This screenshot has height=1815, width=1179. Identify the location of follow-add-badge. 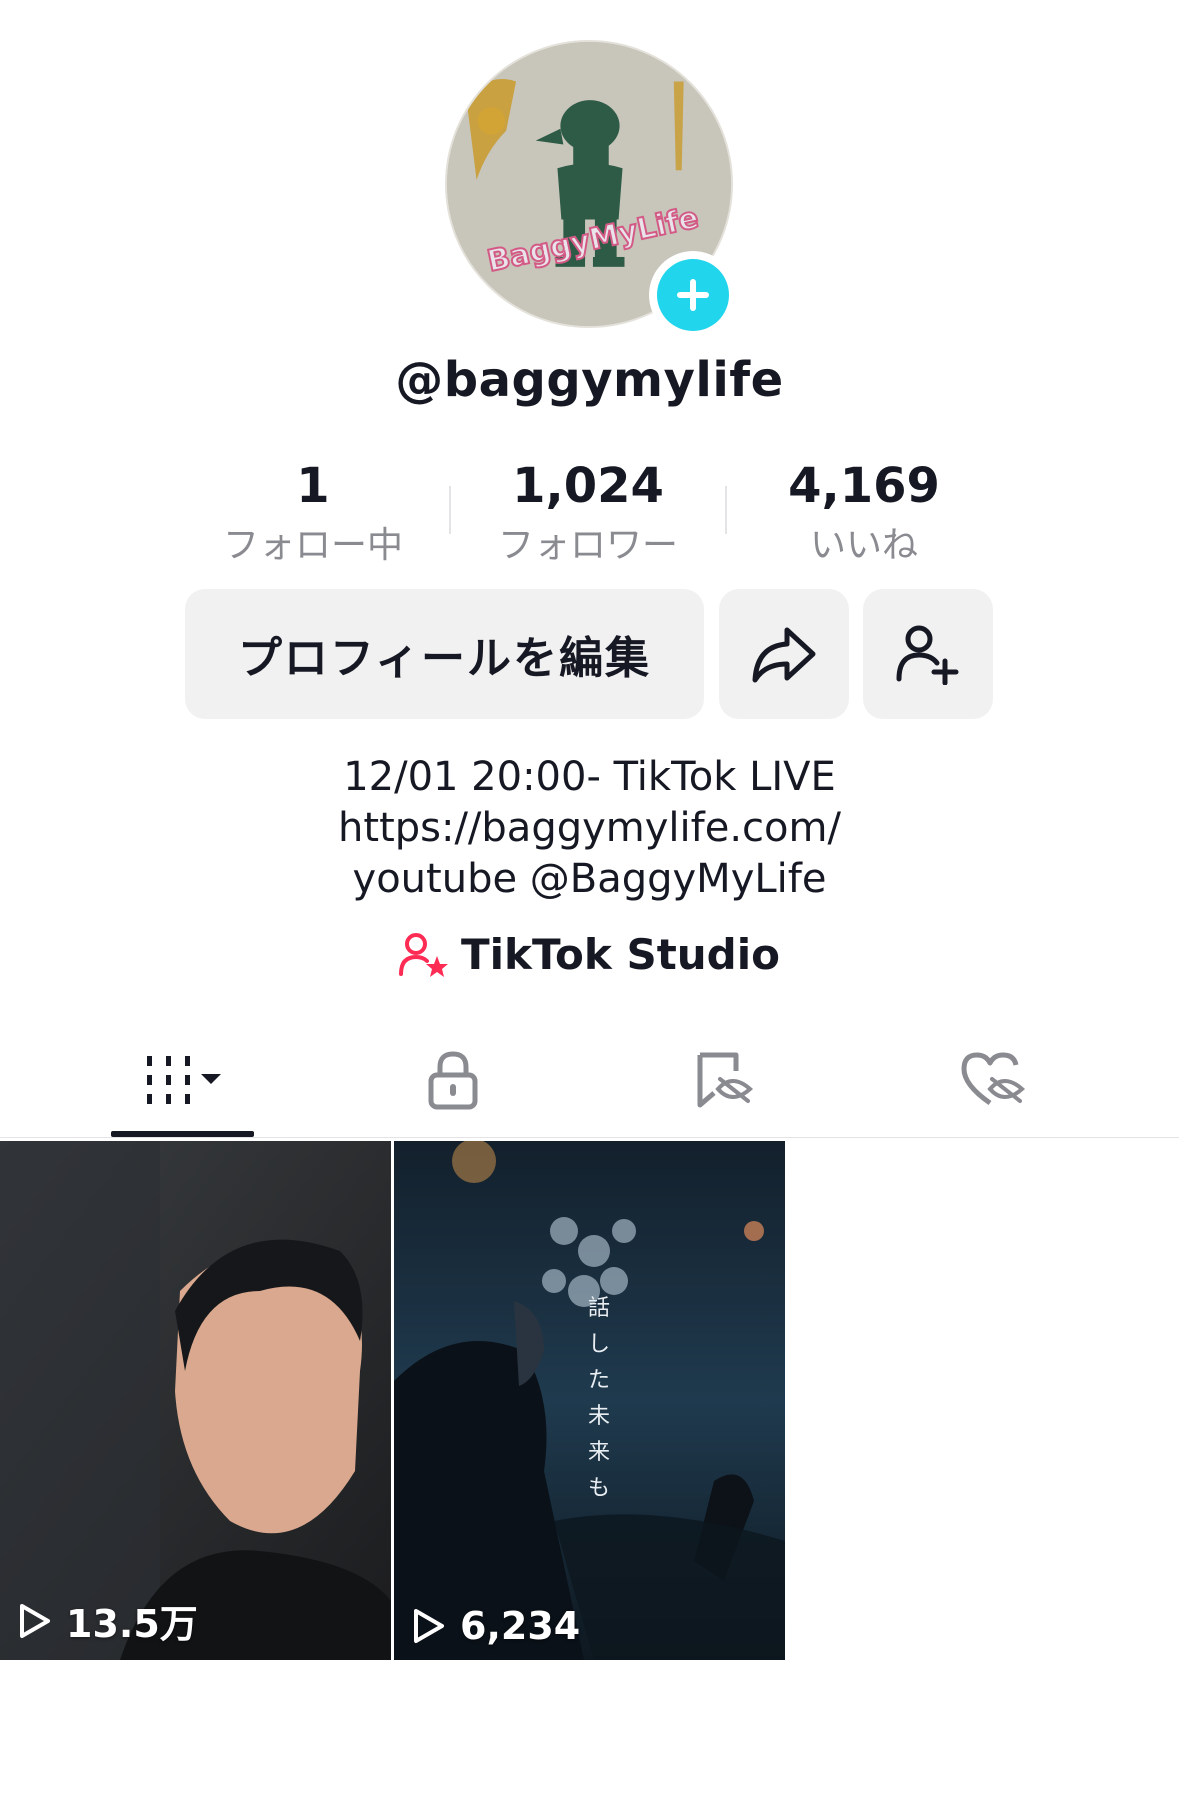
(693, 295).